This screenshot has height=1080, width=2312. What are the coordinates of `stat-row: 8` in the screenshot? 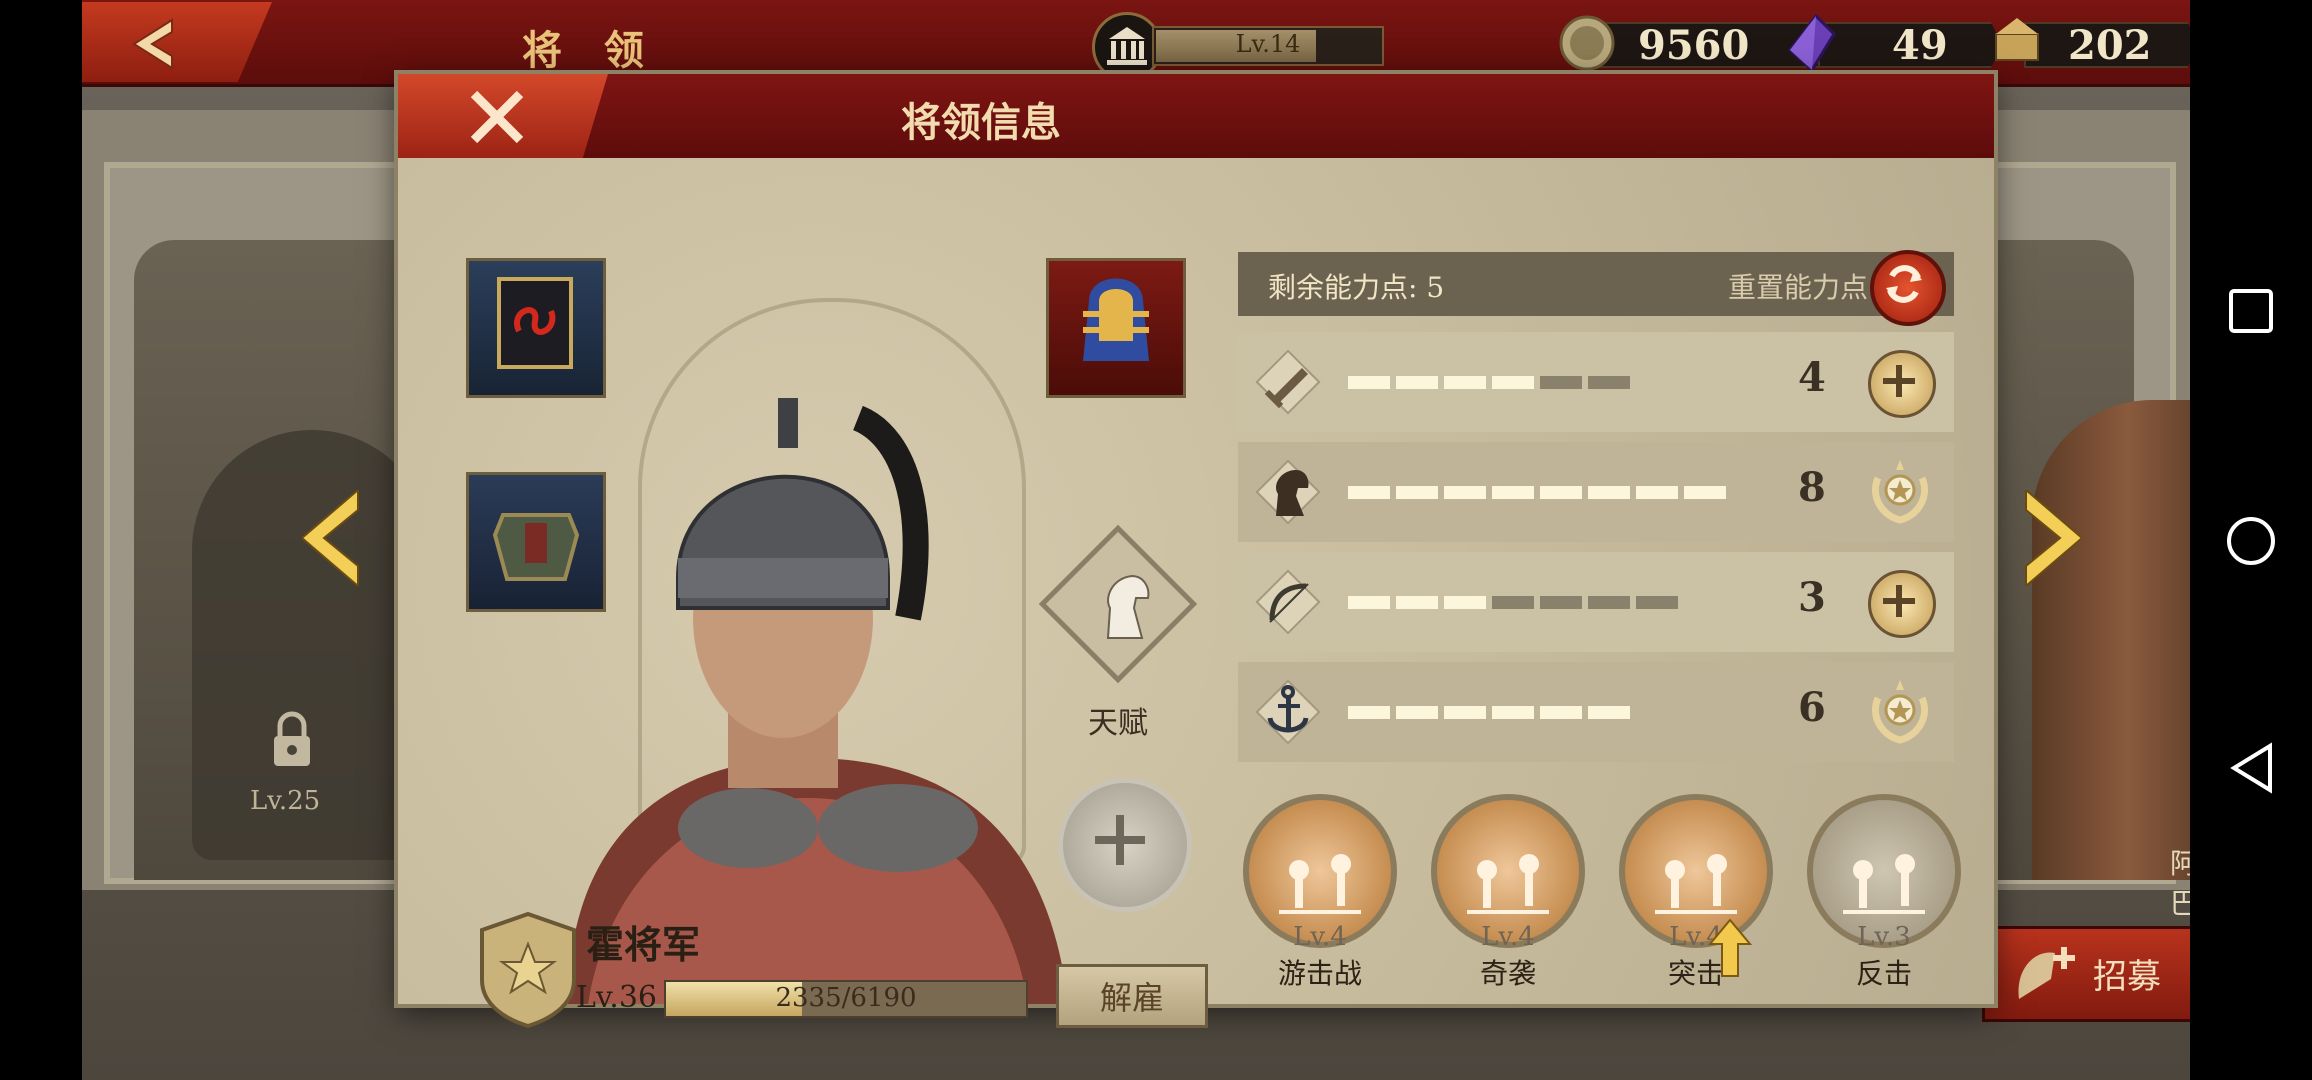 It's located at (1596, 492).